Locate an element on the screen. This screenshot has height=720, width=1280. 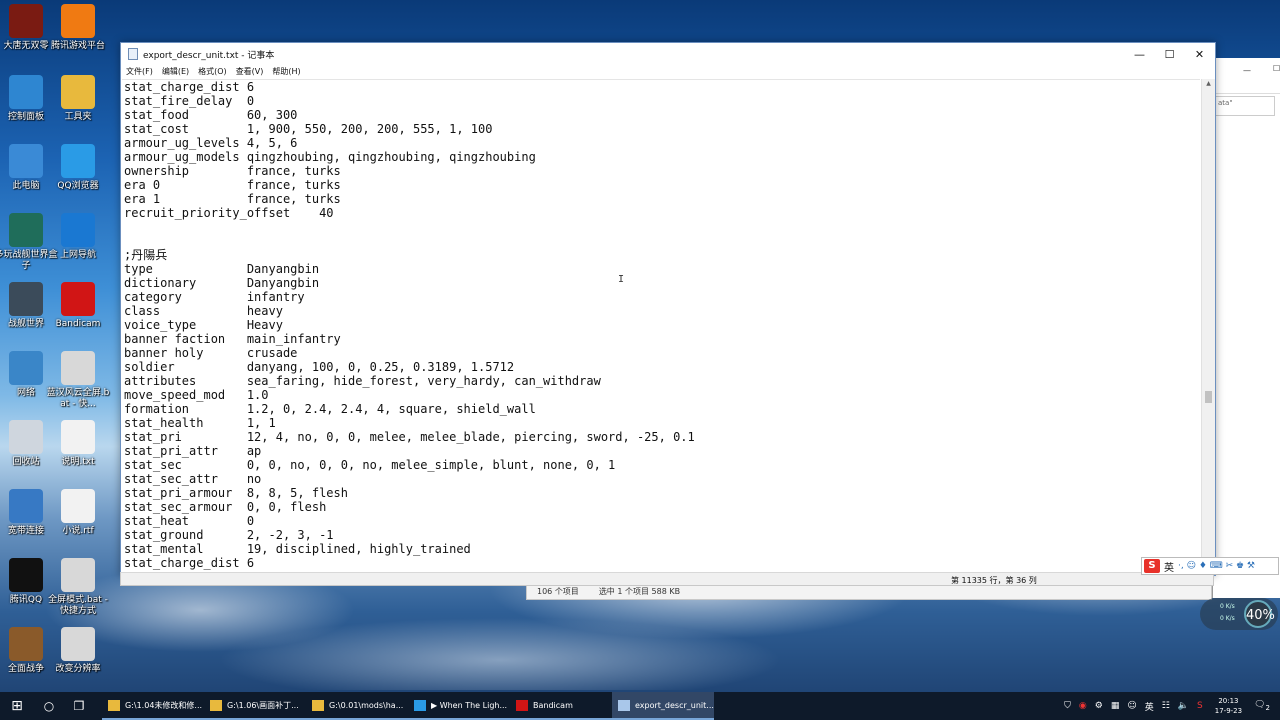
desktop-icon: 工具夹 is located at coordinates (78, 99).